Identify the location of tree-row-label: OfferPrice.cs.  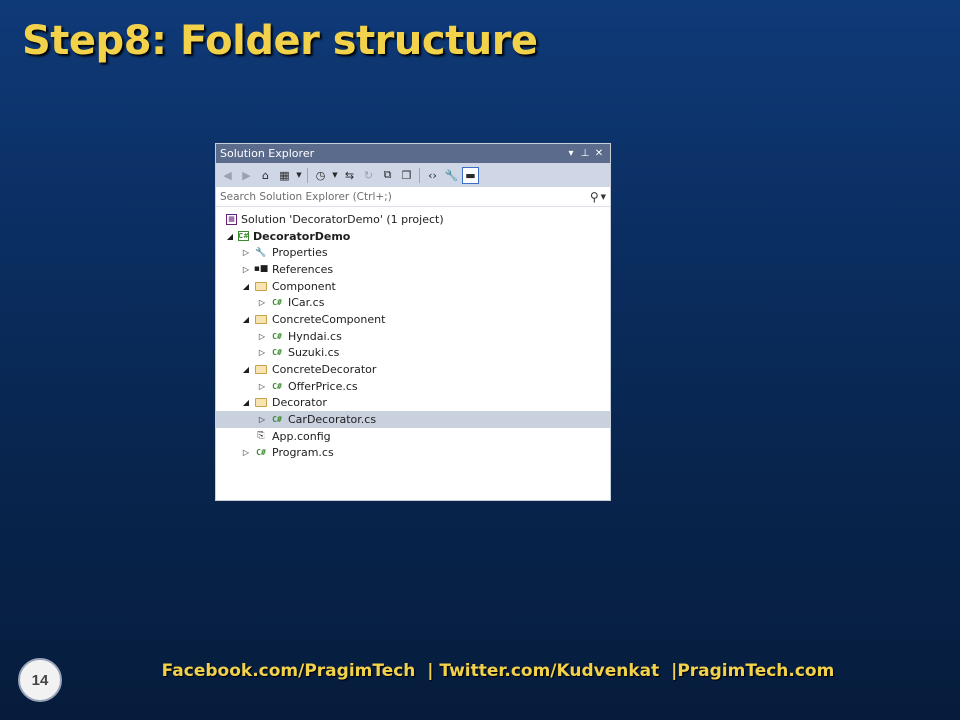
(323, 386).